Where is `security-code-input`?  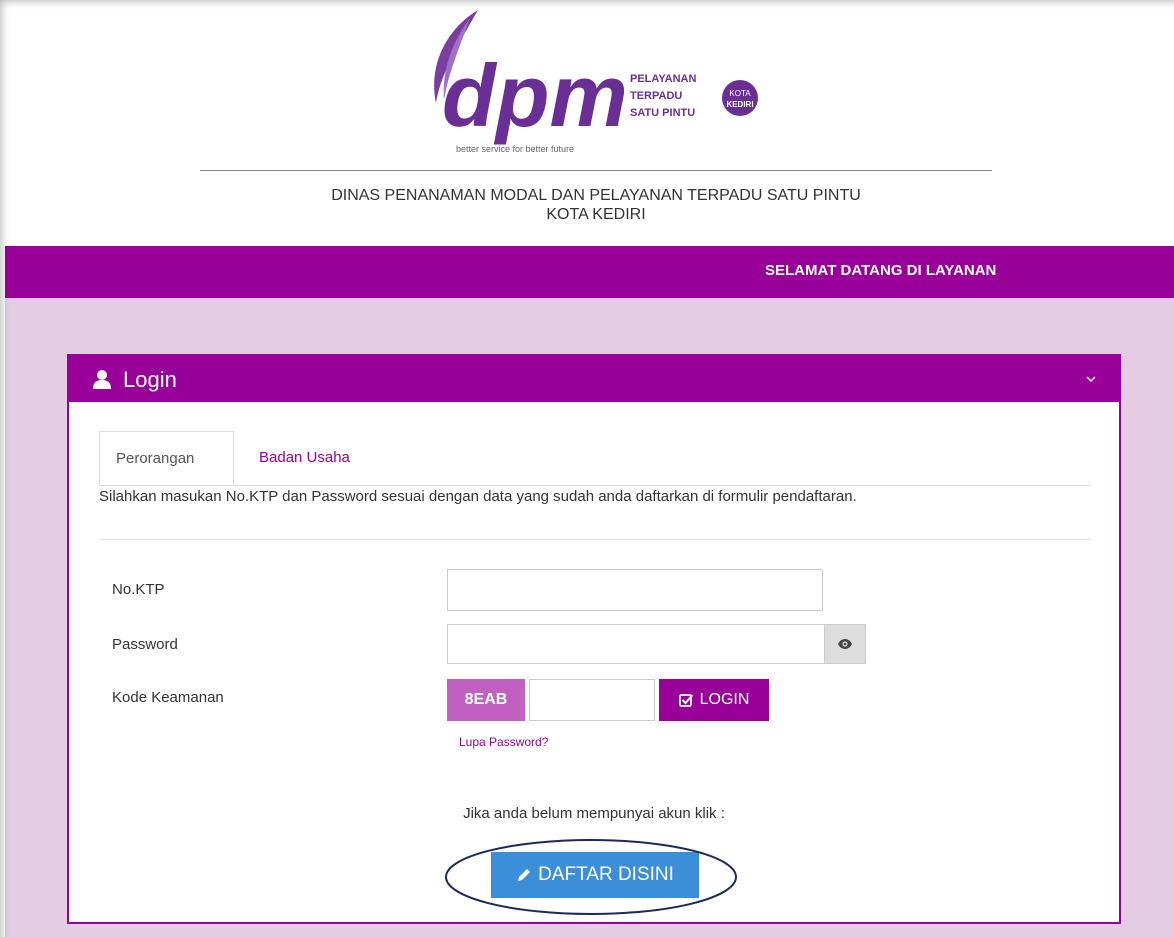
security-code-input is located at coordinates (592, 700).